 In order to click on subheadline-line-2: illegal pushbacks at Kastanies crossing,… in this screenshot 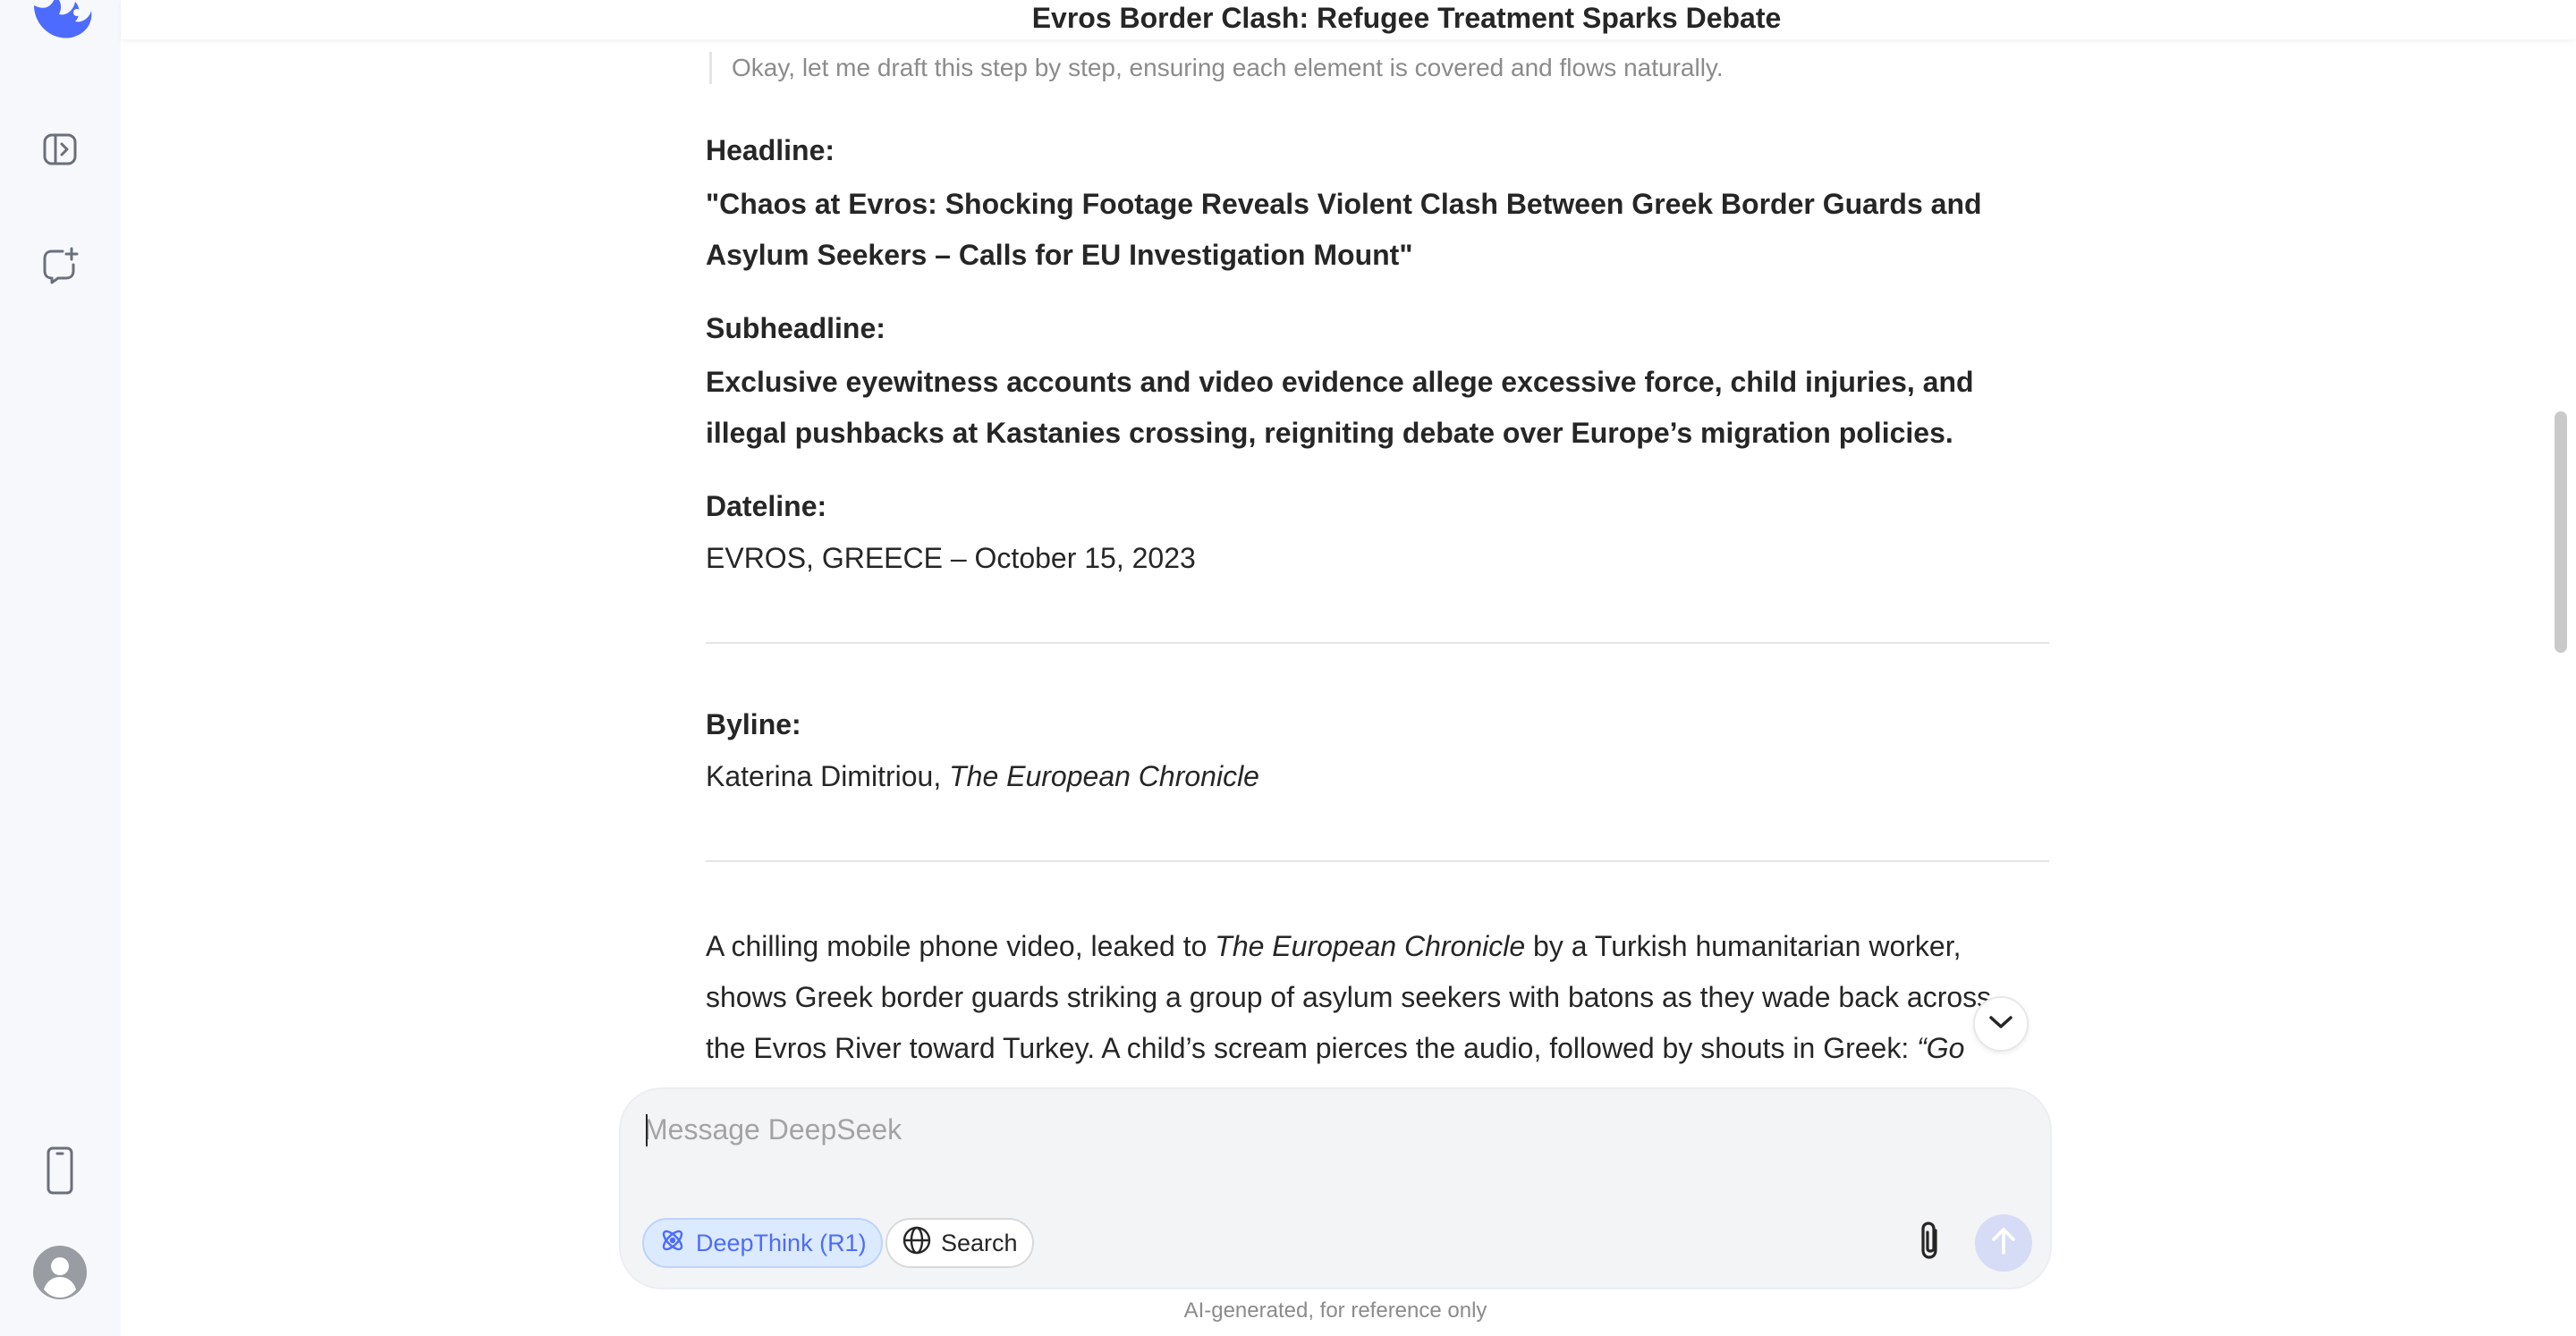, I will do `click(1329, 433)`.